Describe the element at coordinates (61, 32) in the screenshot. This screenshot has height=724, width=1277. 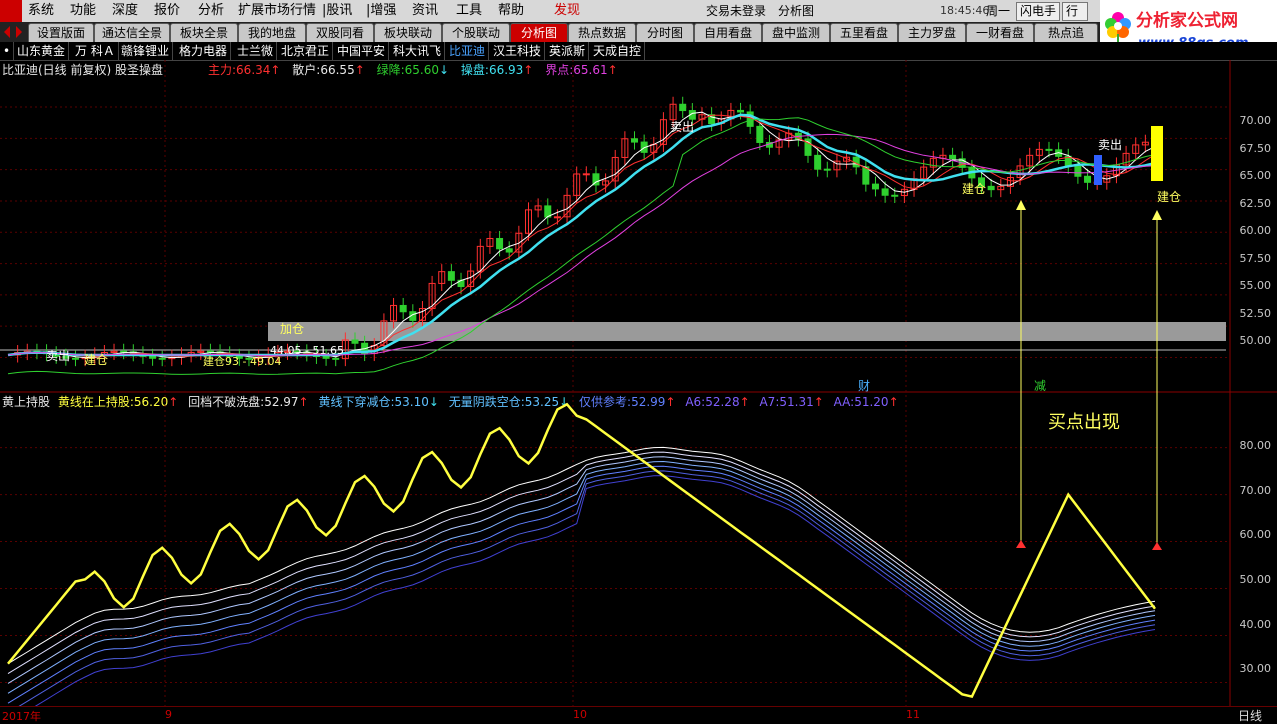
I see `tab-layout: 设置版面` at that location.